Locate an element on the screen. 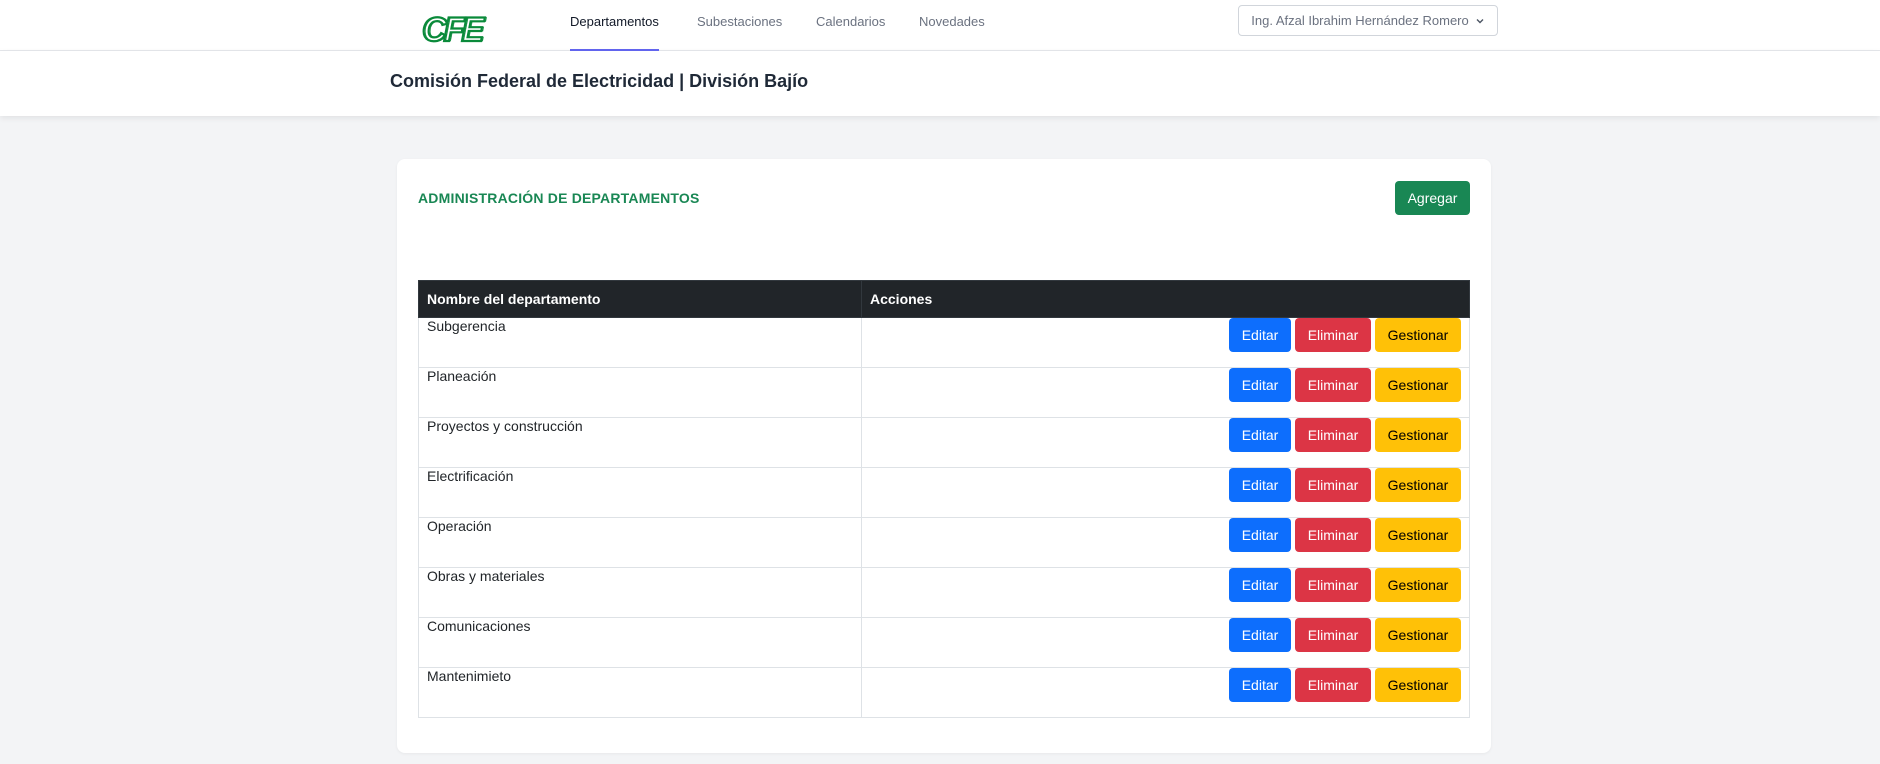 This screenshot has height=764, width=1880. user-menu-dropdown: Ing. Afzal Ibrahim Hernández Romero is located at coordinates (1368, 20).